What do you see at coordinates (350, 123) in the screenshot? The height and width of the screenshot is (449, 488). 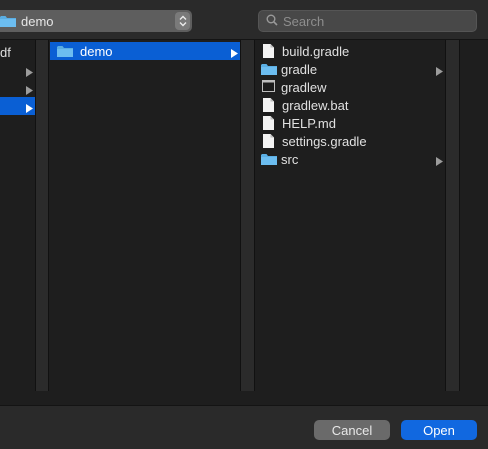 I see `list-item-help-md: HELP.md` at bounding box center [350, 123].